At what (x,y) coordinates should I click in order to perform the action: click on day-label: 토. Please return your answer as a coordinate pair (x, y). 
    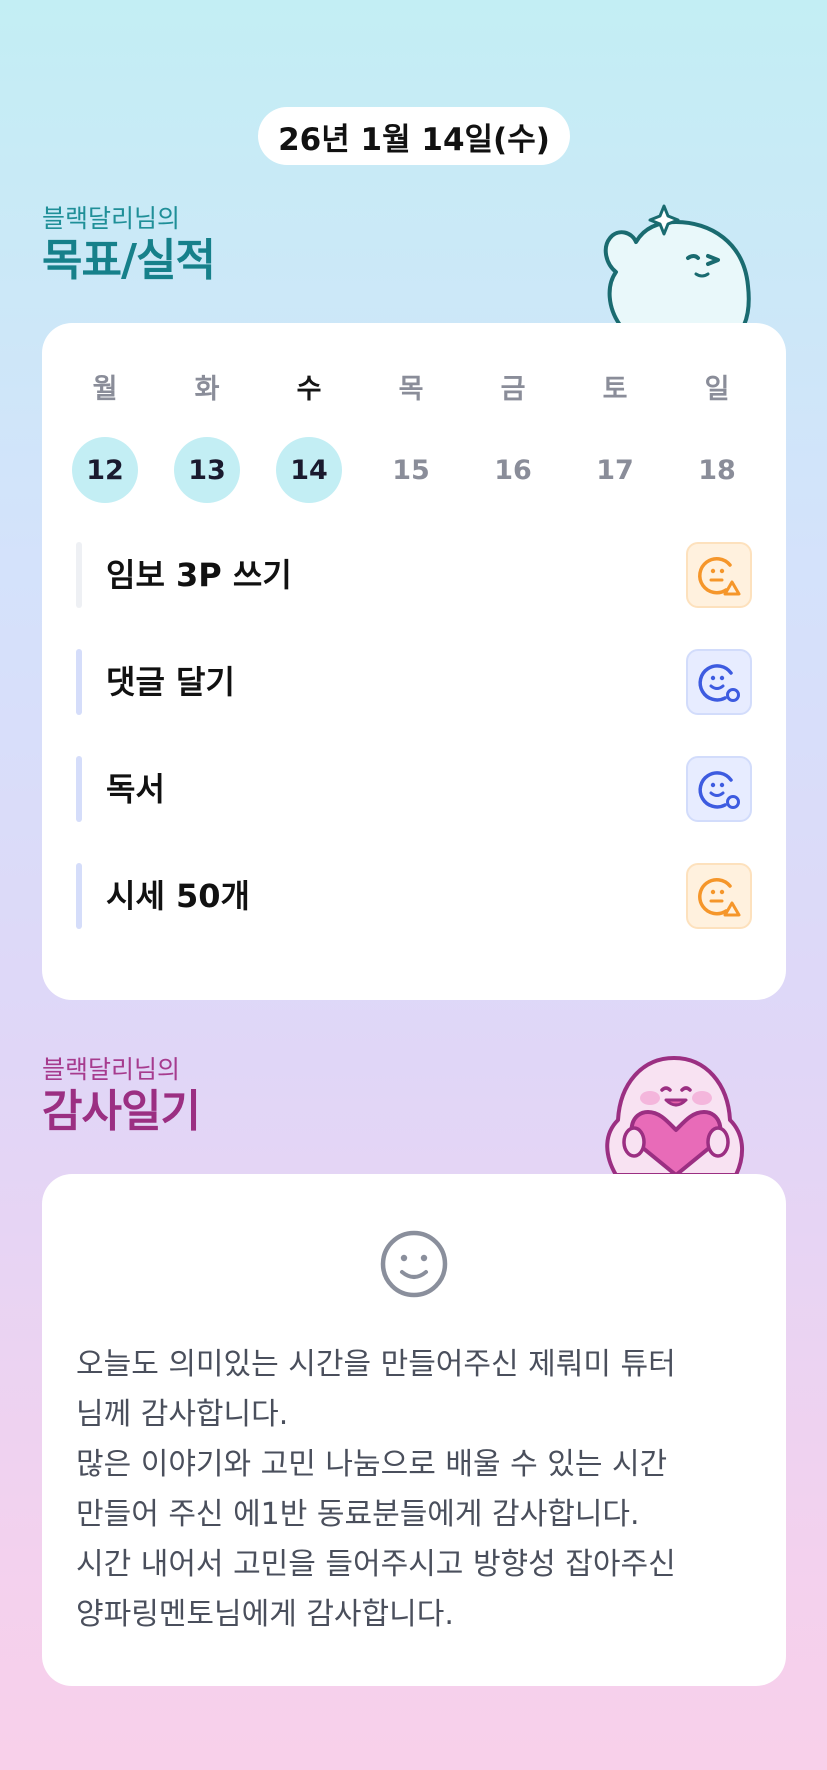
    Looking at the image, I should click on (615, 389).